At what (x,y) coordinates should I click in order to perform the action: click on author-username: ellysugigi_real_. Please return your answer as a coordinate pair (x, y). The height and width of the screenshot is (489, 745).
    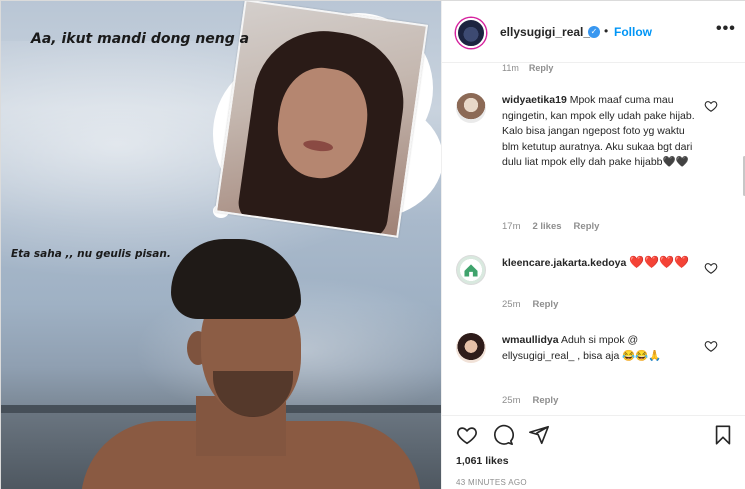
    Looking at the image, I should click on (545, 32).